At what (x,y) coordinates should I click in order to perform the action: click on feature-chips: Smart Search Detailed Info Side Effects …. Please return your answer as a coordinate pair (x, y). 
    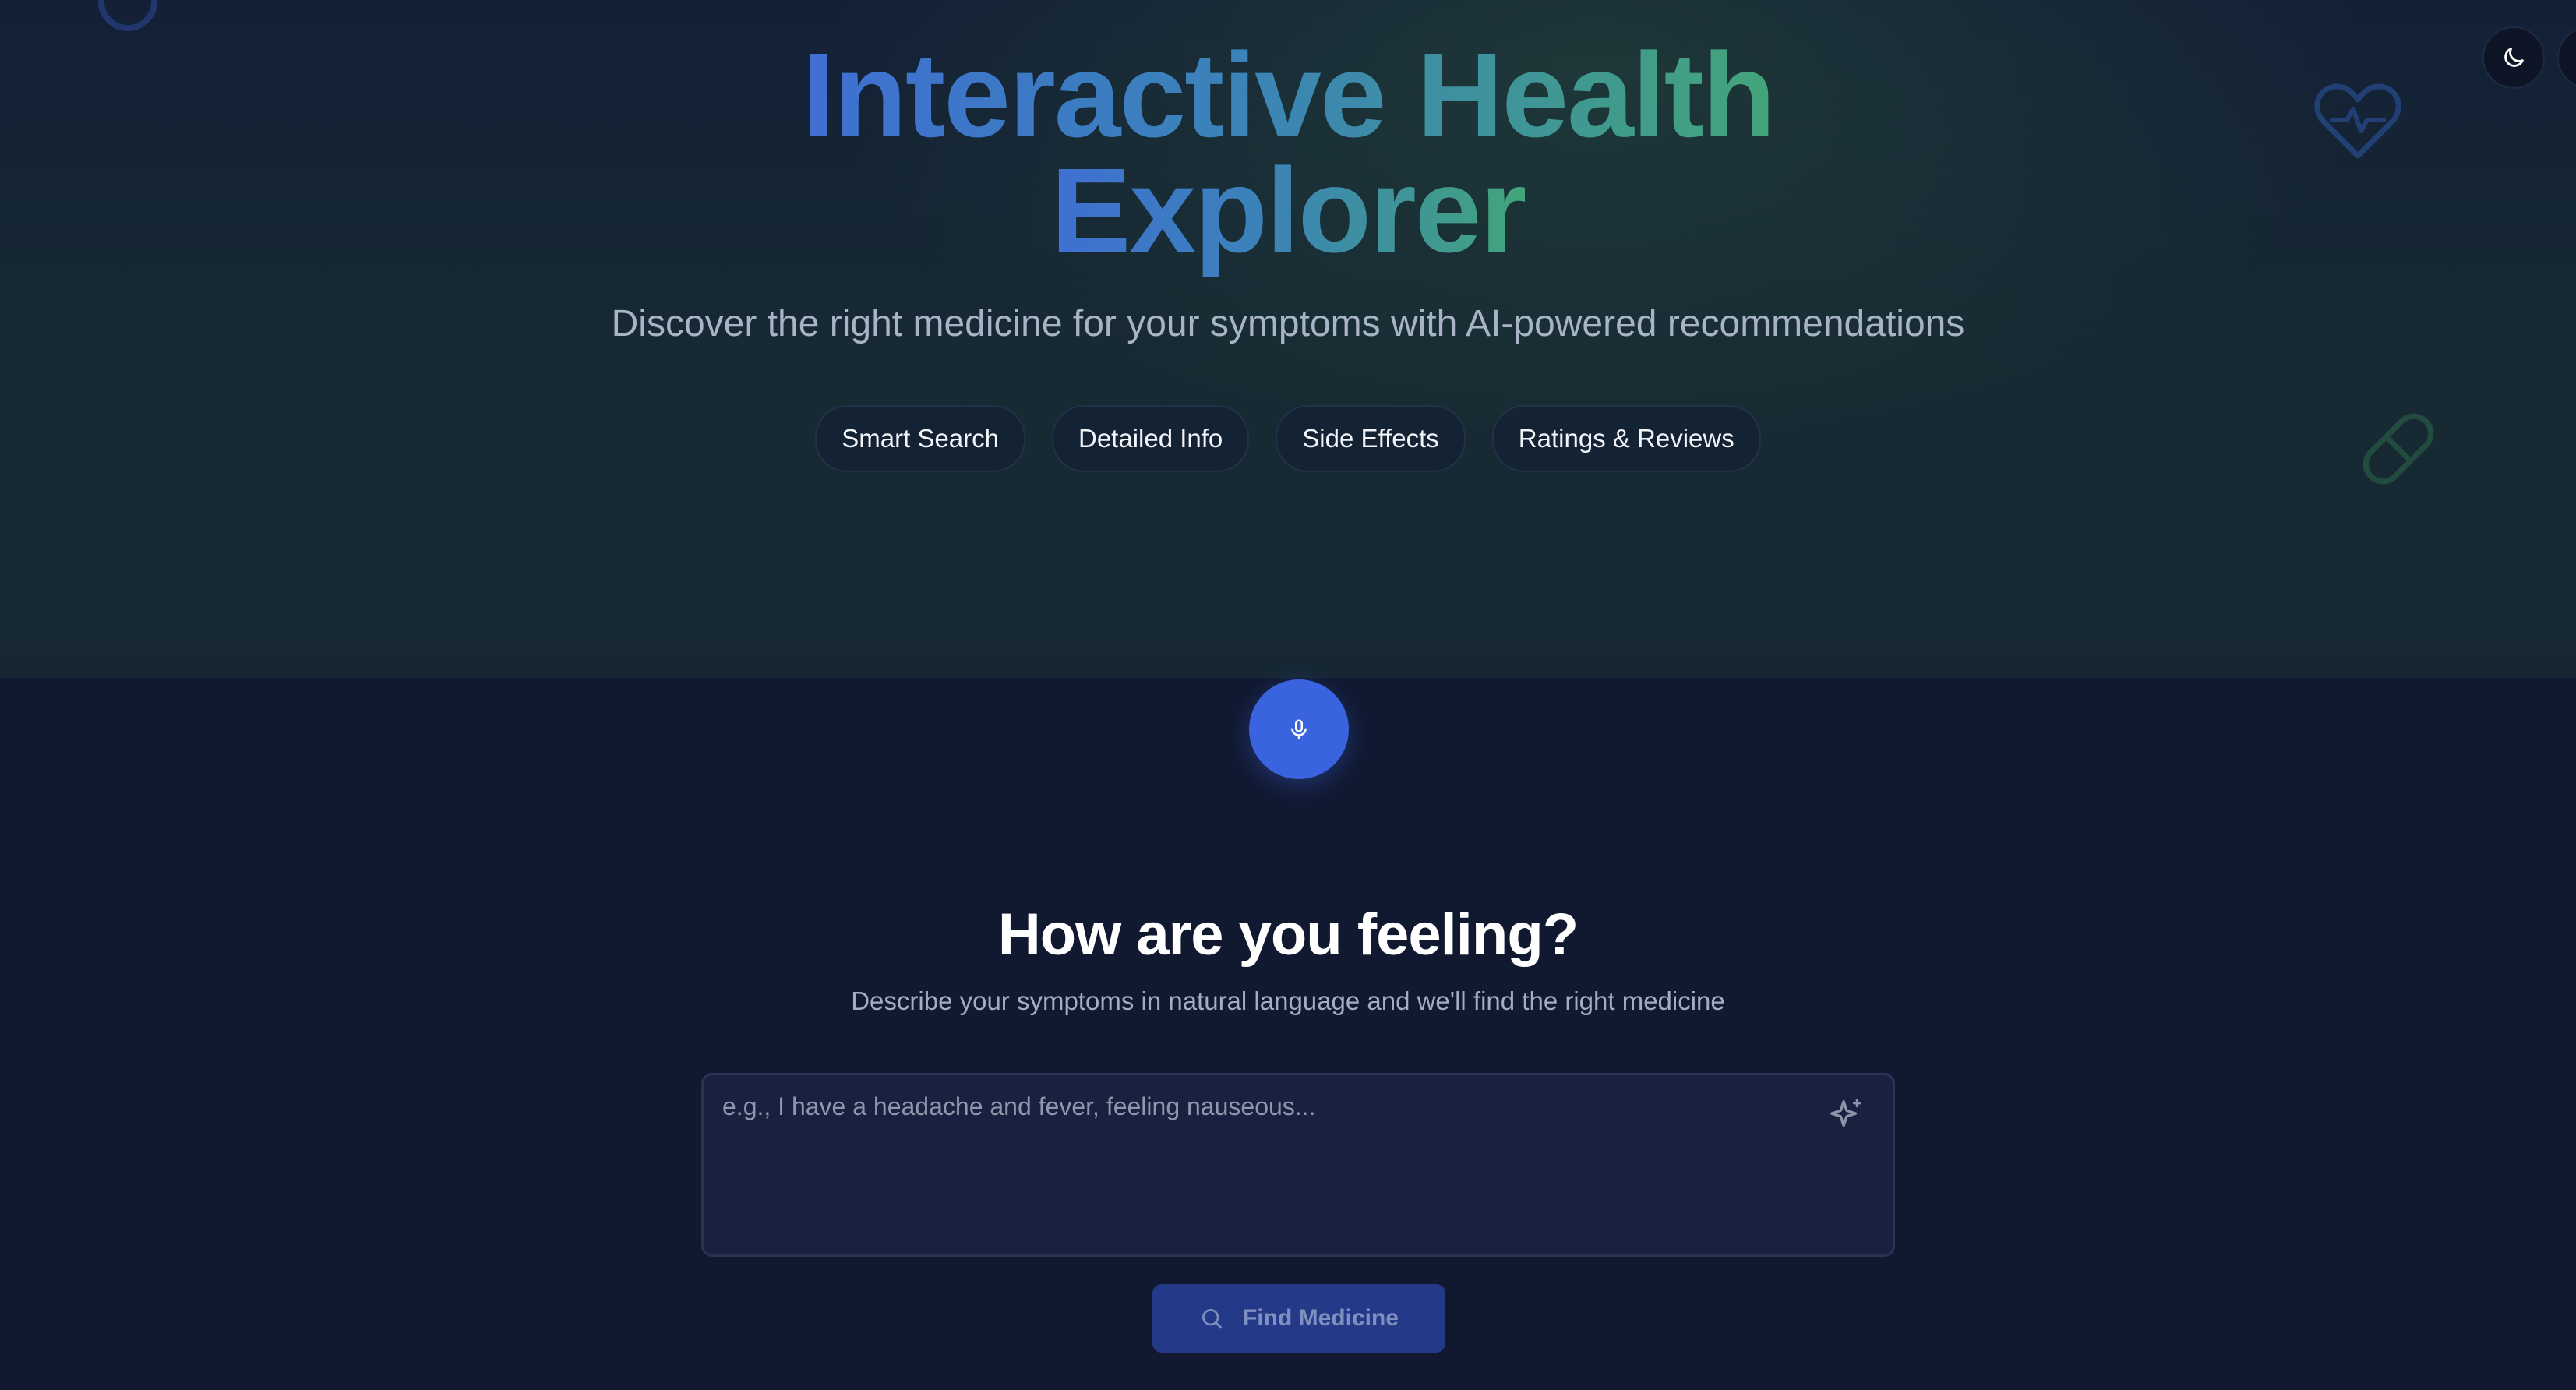
    Looking at the image, I should click on (1288, 438).